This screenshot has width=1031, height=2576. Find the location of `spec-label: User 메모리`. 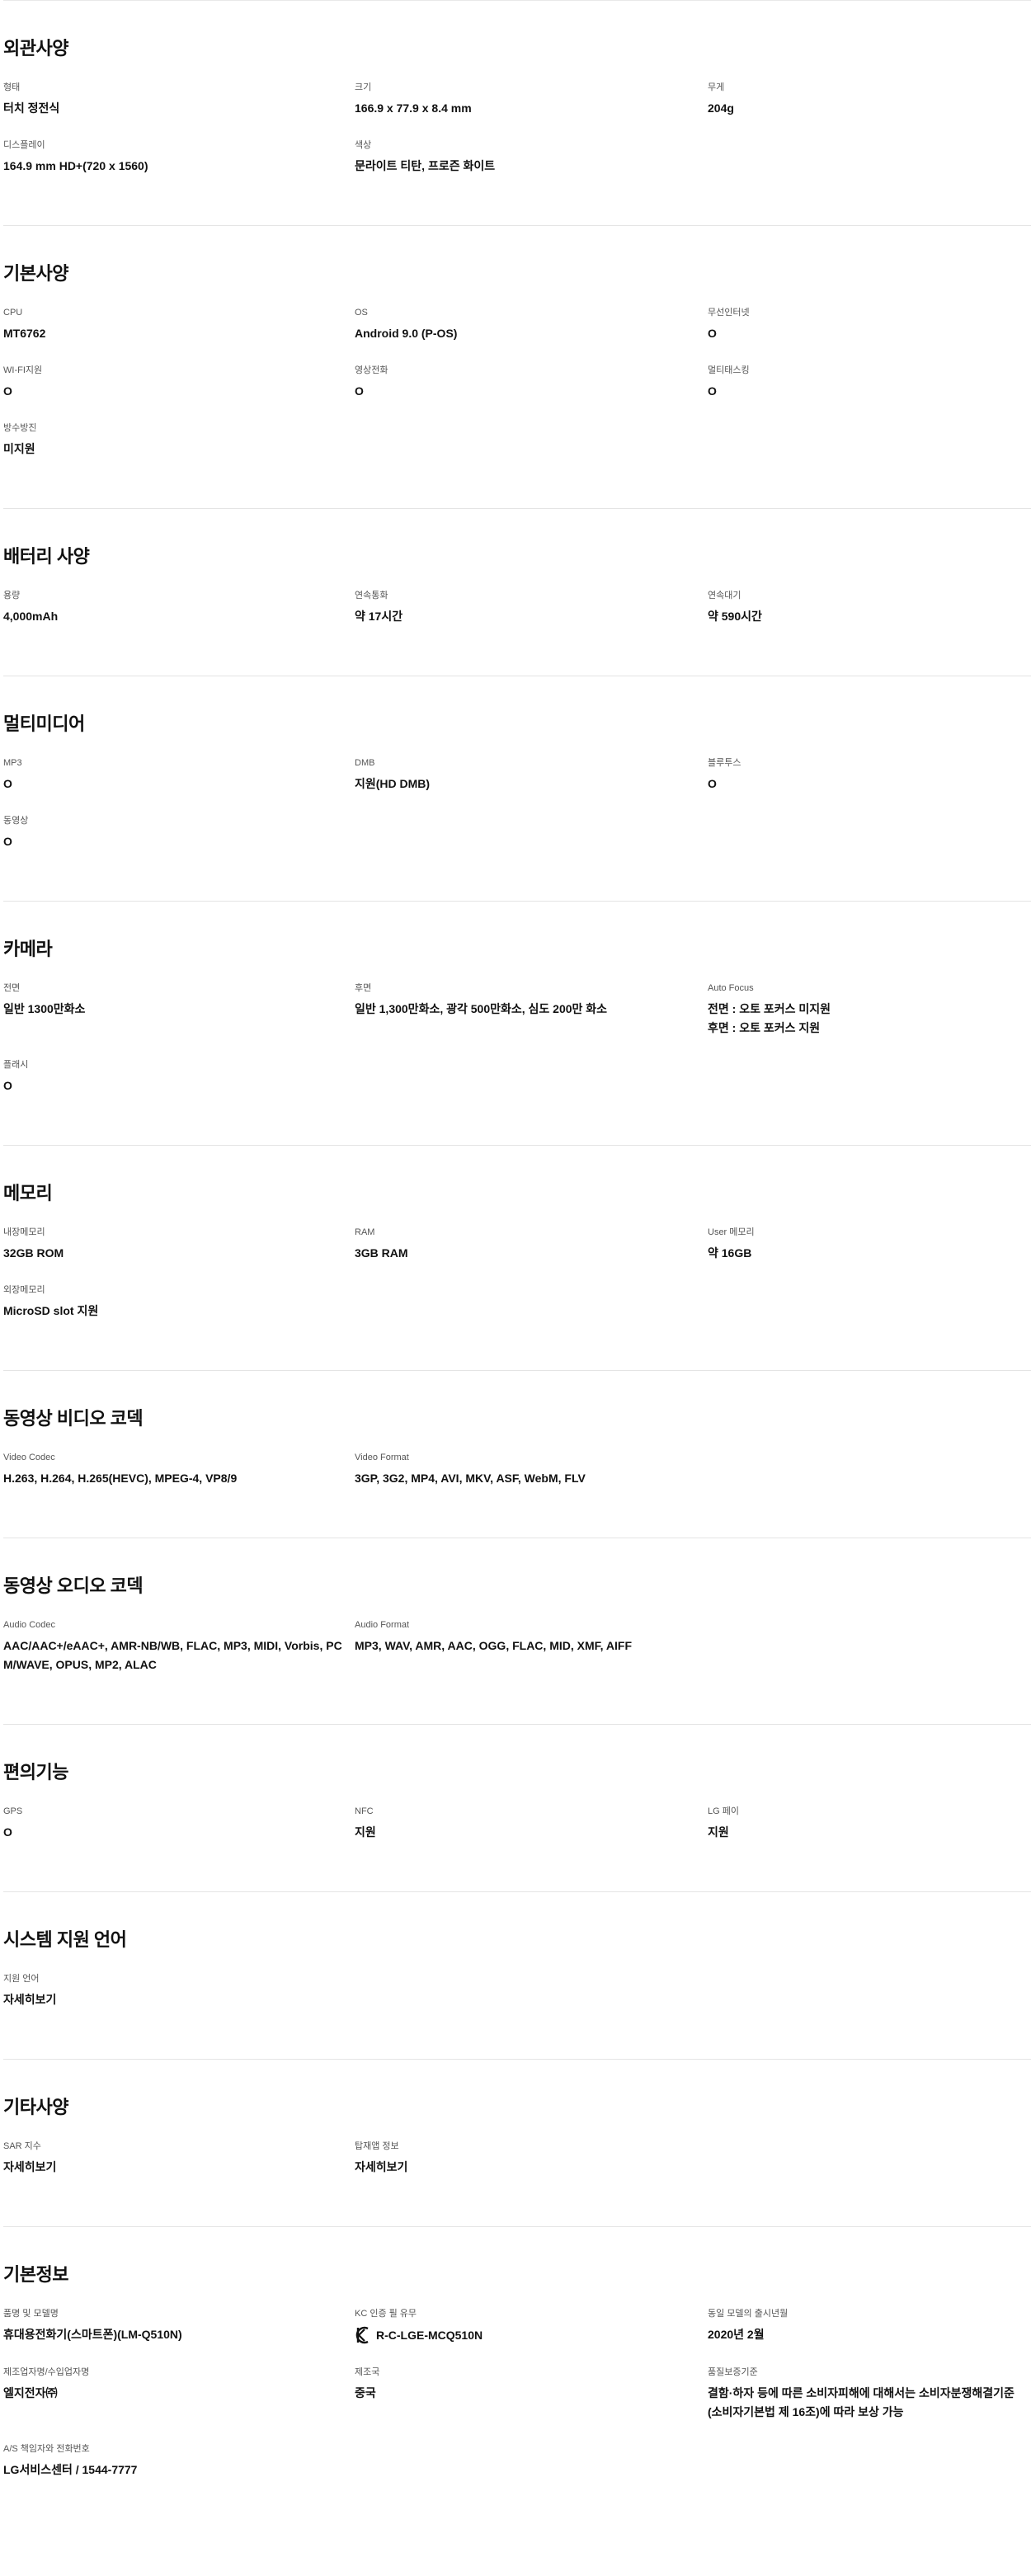

spec-label: User 메모리 is located at coordinates (731, 1232).